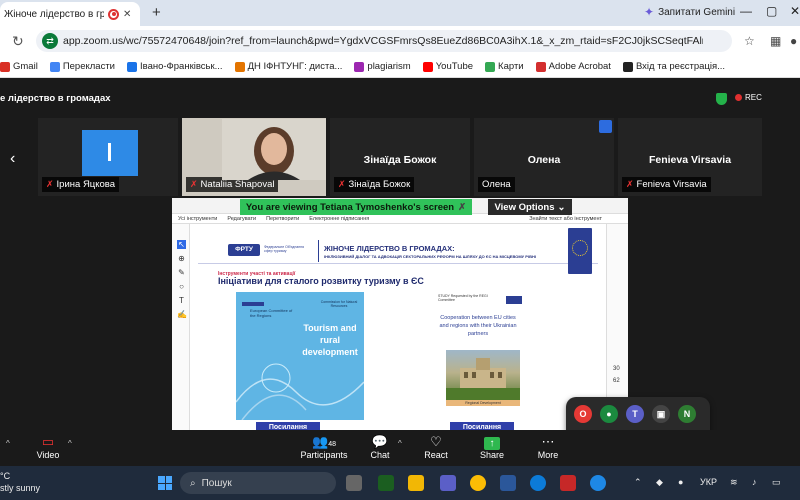 Image resolution: width=800 pixels, height=500 pixels. Describe the element at coordinates (354, 483) in the screenshot. I see `task-view-icon` at that location.